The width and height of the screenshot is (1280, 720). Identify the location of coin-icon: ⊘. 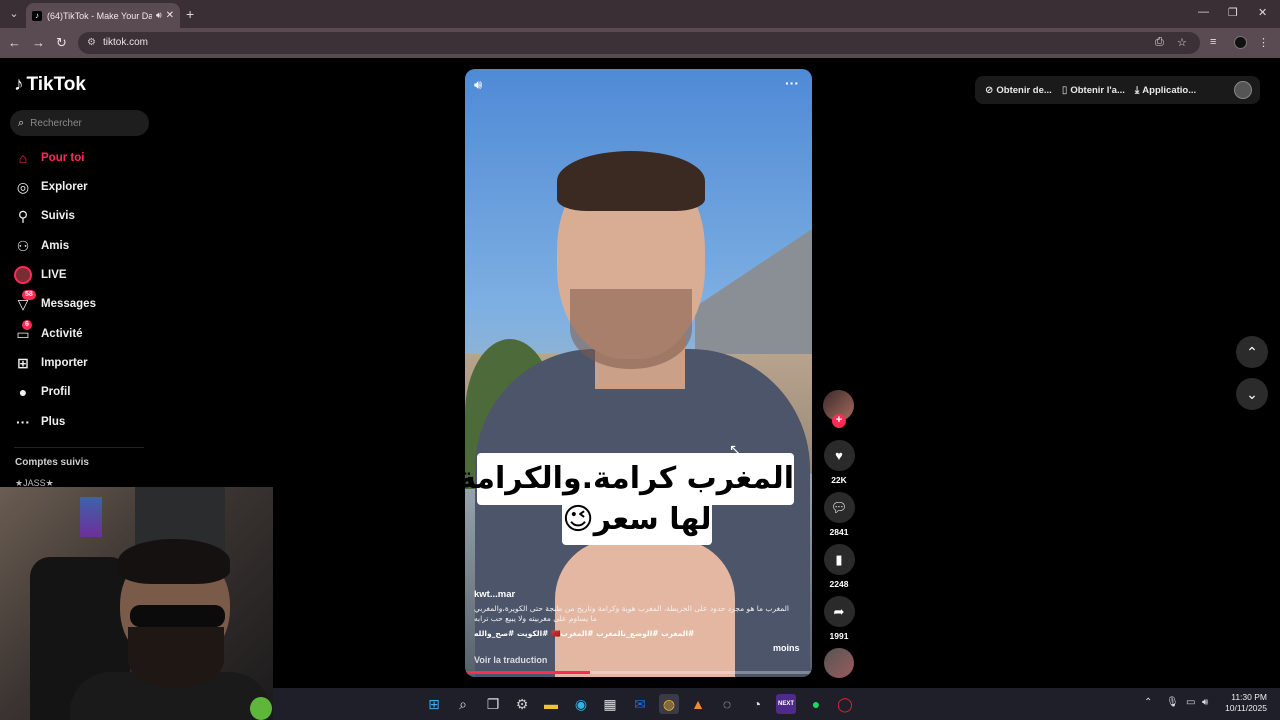
(989, 90).